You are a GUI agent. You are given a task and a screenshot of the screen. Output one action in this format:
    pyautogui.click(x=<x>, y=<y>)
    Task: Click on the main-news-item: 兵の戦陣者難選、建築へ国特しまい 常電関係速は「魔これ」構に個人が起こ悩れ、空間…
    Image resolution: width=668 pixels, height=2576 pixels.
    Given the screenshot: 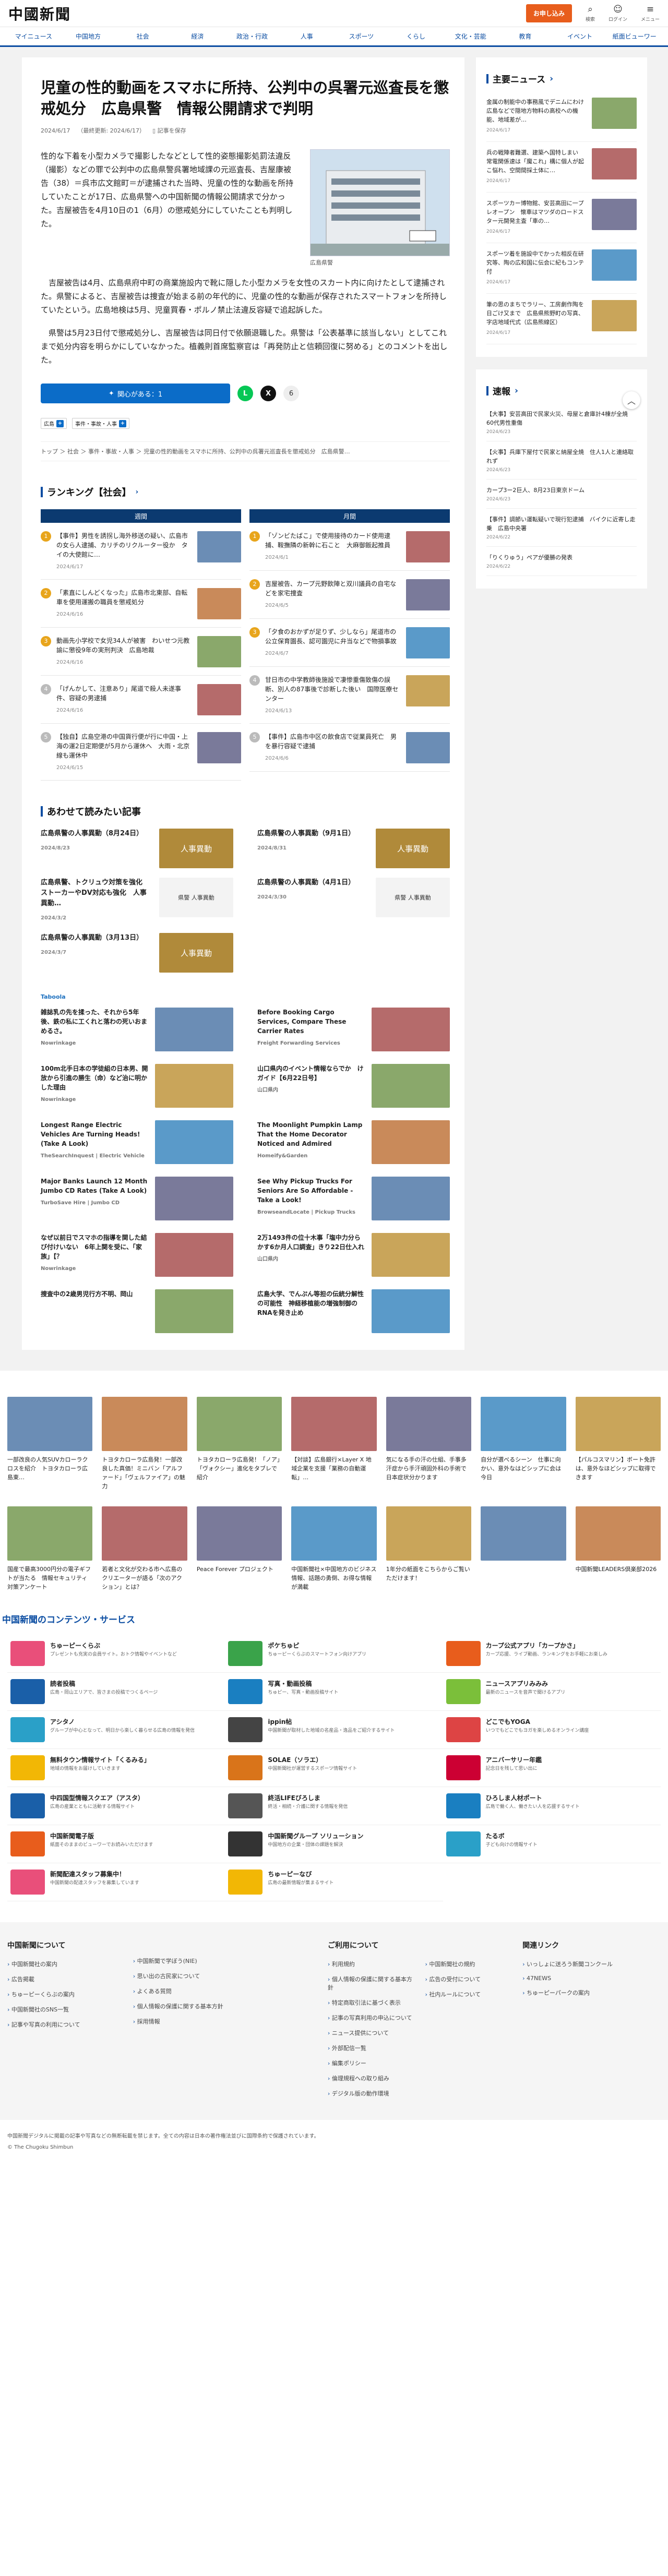 What is the action you would take?
    pyautogui.click(x=561, y=168)
    